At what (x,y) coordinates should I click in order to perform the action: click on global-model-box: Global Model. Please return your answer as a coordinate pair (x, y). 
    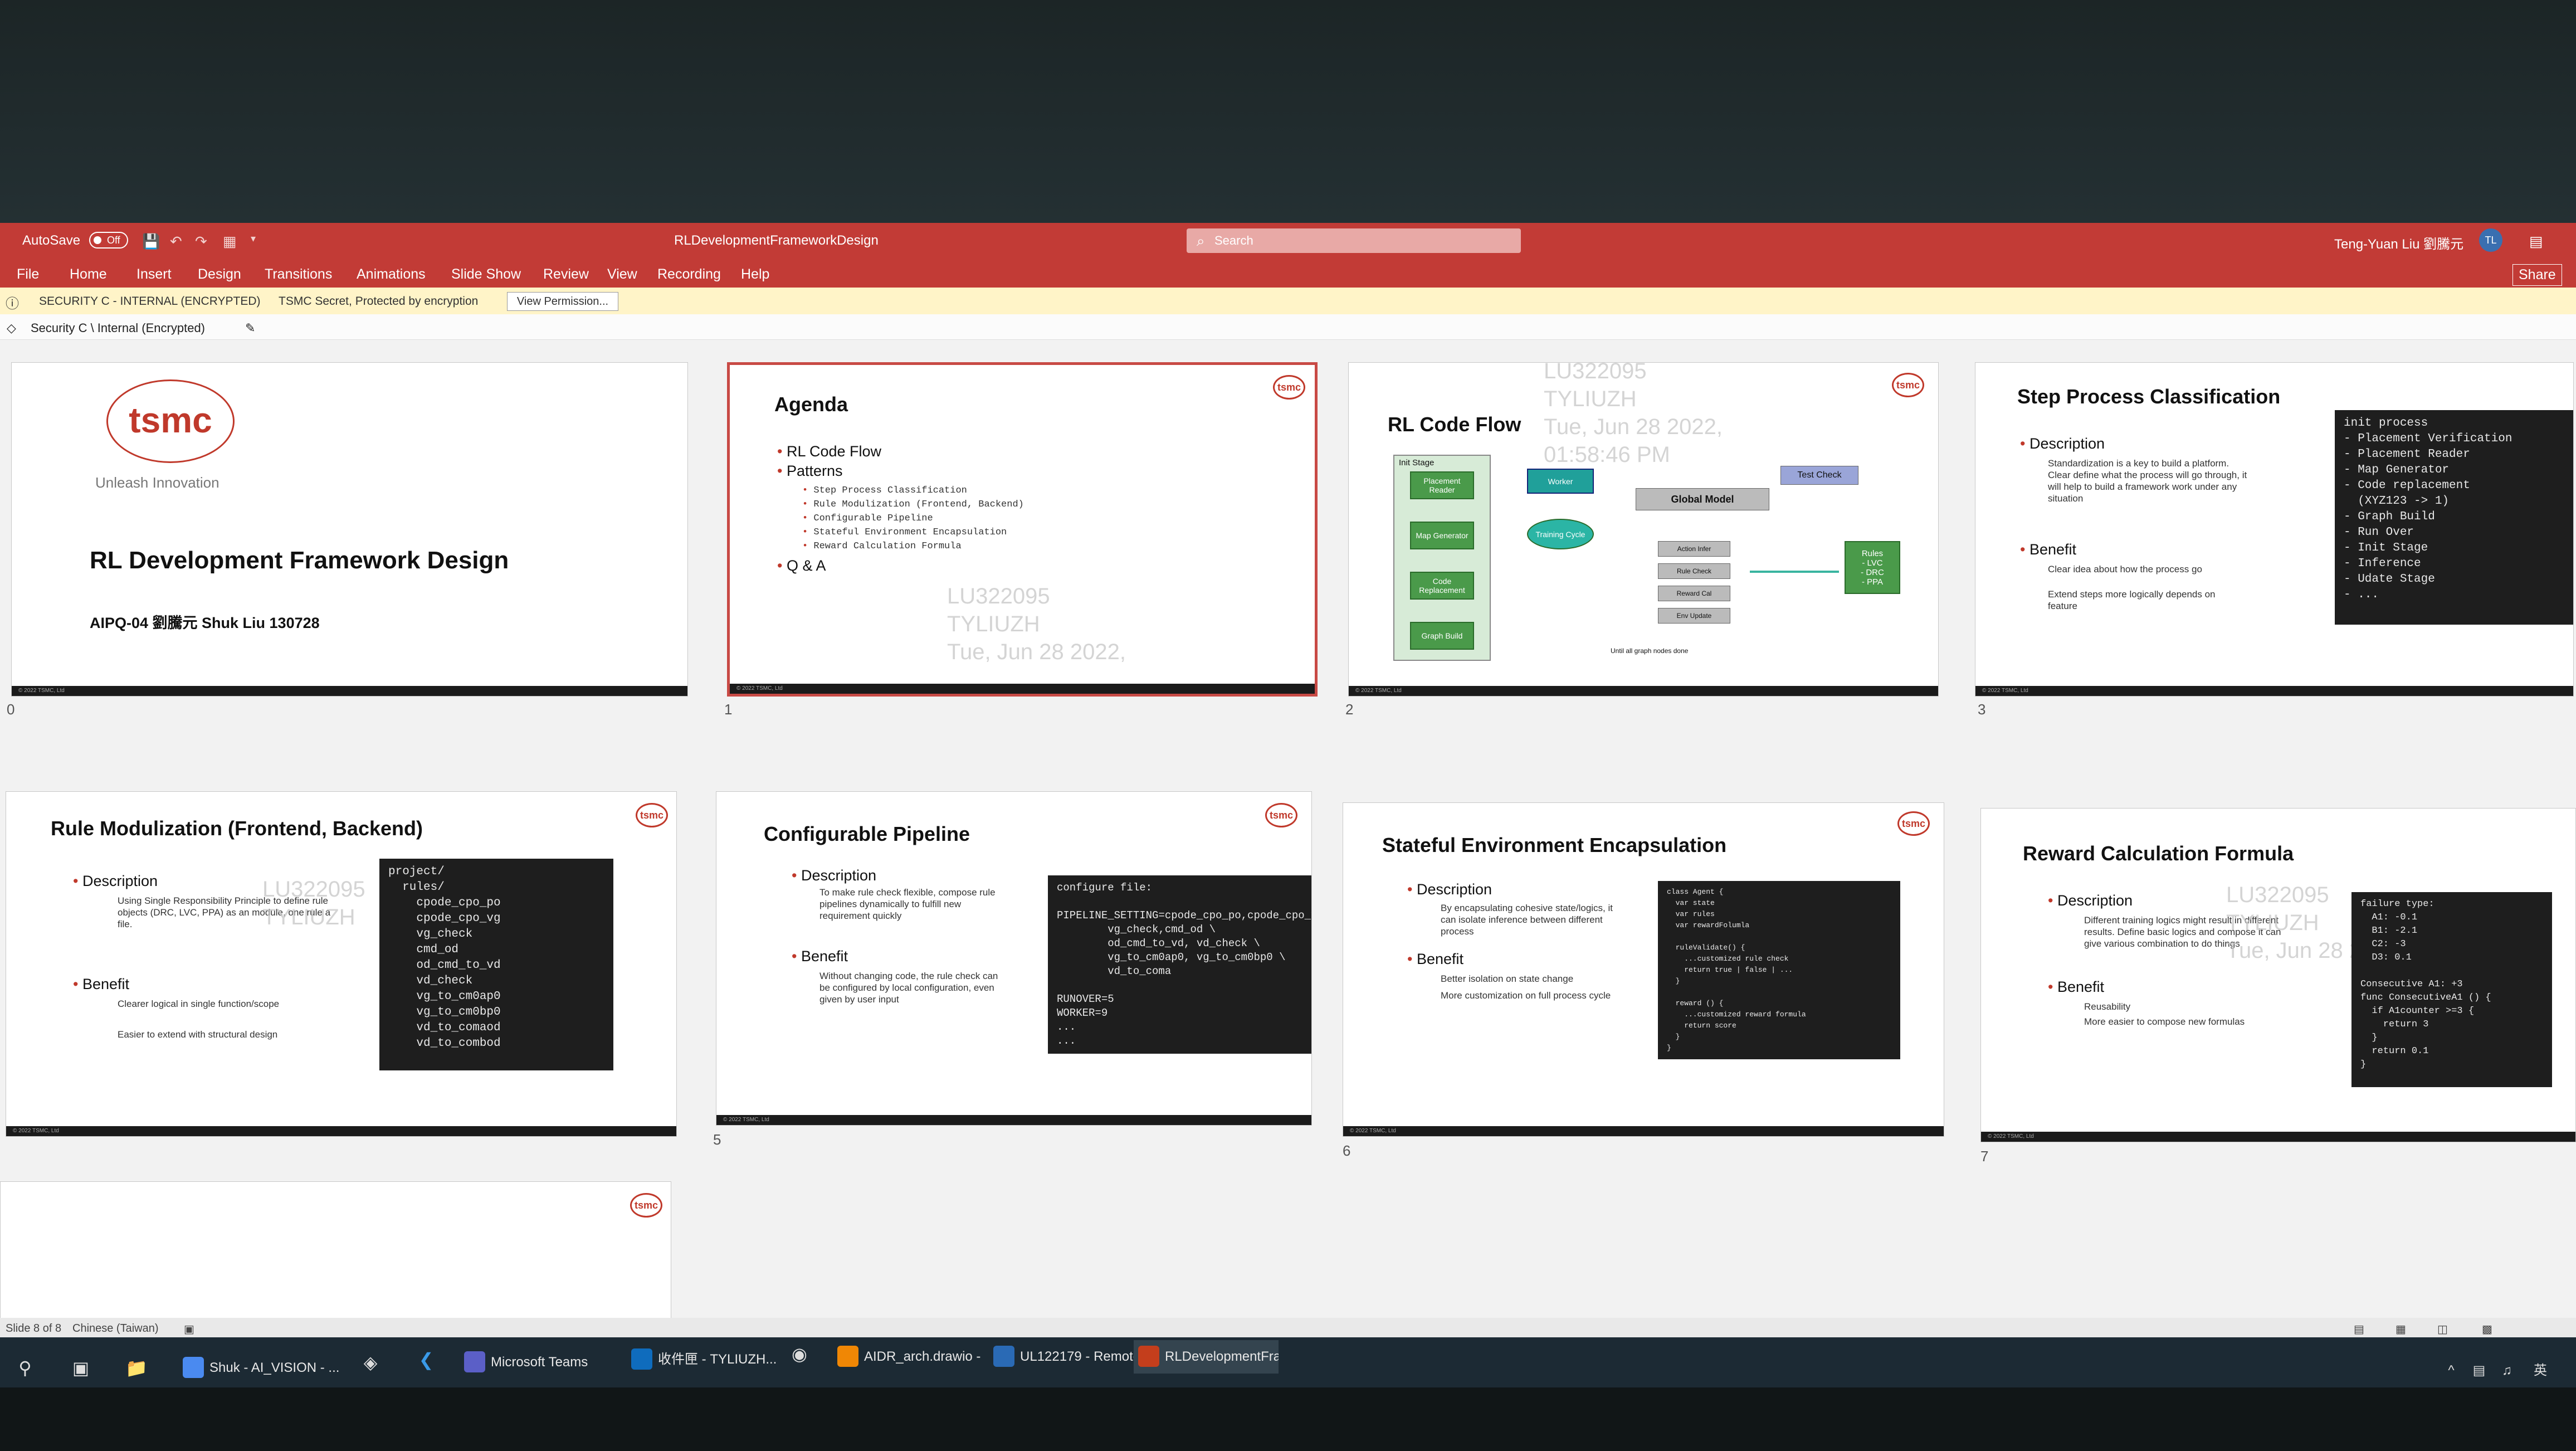
    Looking at the image, I should click on (1702, 499).